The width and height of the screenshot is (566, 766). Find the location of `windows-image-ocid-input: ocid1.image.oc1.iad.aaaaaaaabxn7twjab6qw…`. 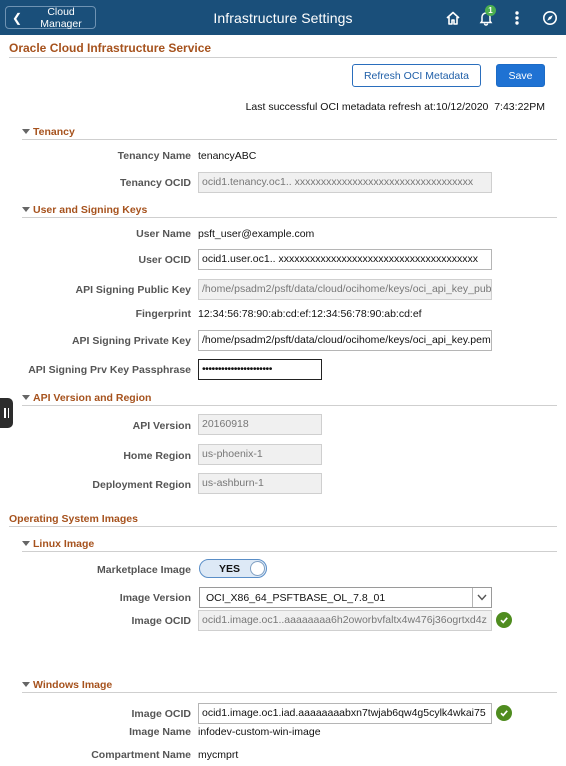

windows-image-ocid-input: ocid1.image.oc1.iad.aaaaaaaabxn7twjab6qw… is located at coordinates (345, 713).